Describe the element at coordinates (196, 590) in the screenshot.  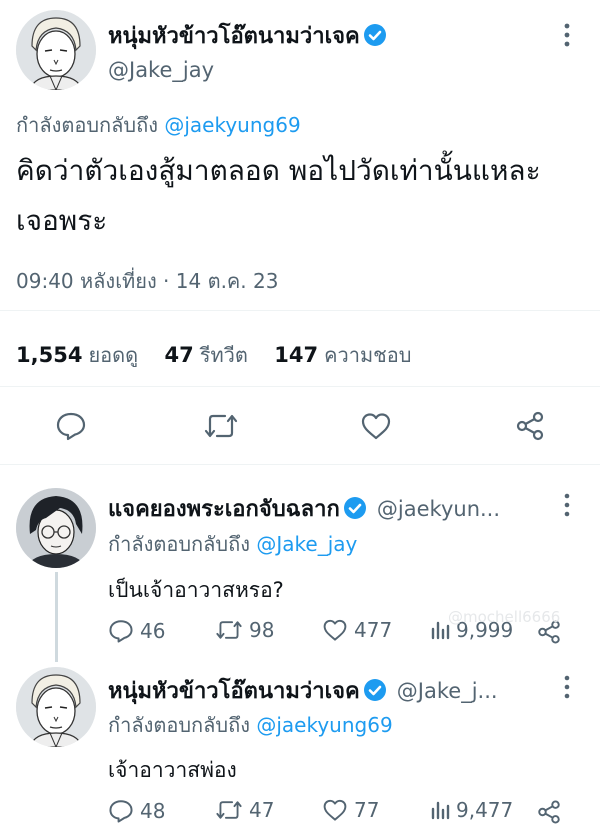
I see `tweet-text-reply-1: เป็นเจ้าอาวาสหรอ?` at that location.